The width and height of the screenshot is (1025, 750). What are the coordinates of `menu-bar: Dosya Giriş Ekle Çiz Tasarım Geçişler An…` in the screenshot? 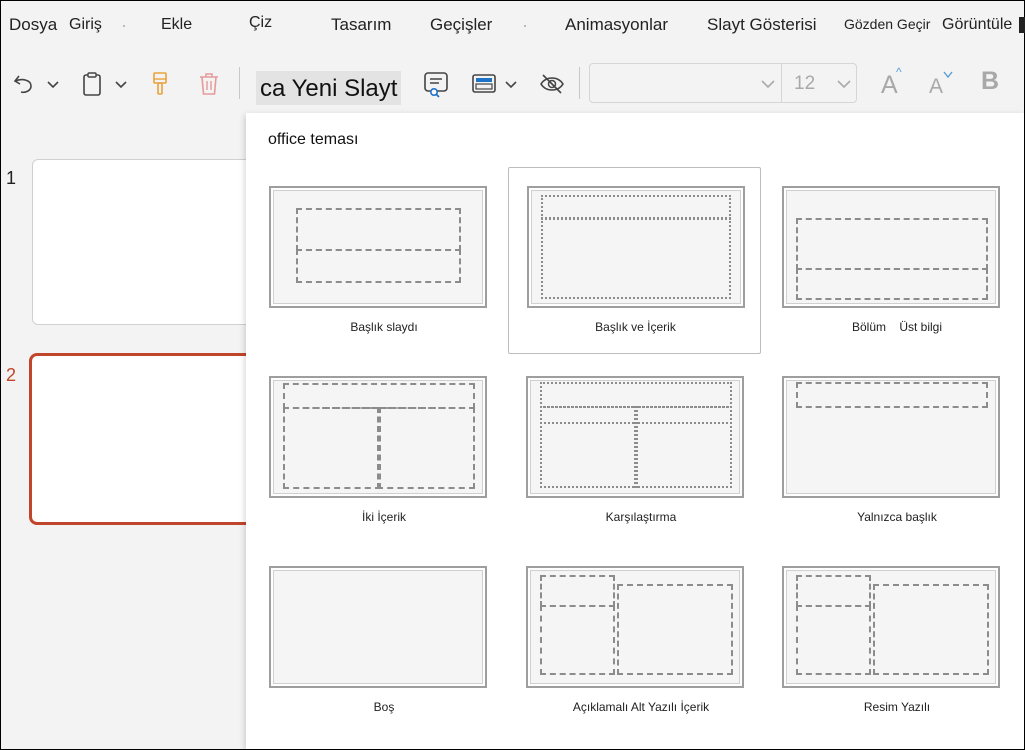 It's located at (513, 26).